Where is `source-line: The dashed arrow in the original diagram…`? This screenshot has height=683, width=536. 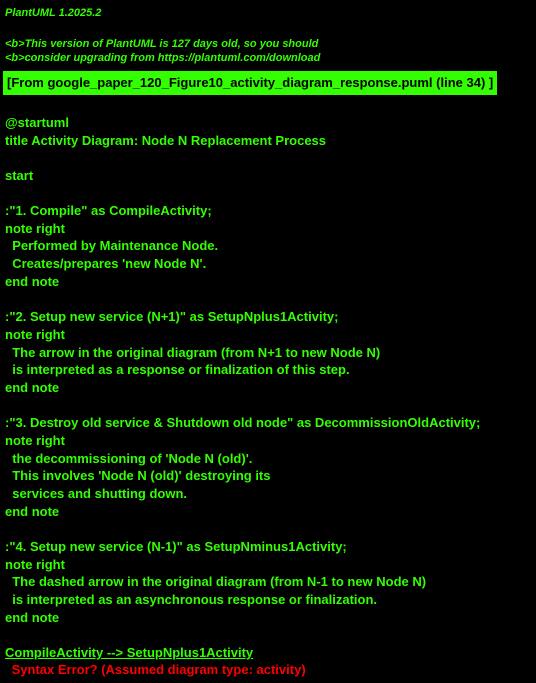
source-line: The dashed arrow in the original diagram… is located at coordinates (216, 581).